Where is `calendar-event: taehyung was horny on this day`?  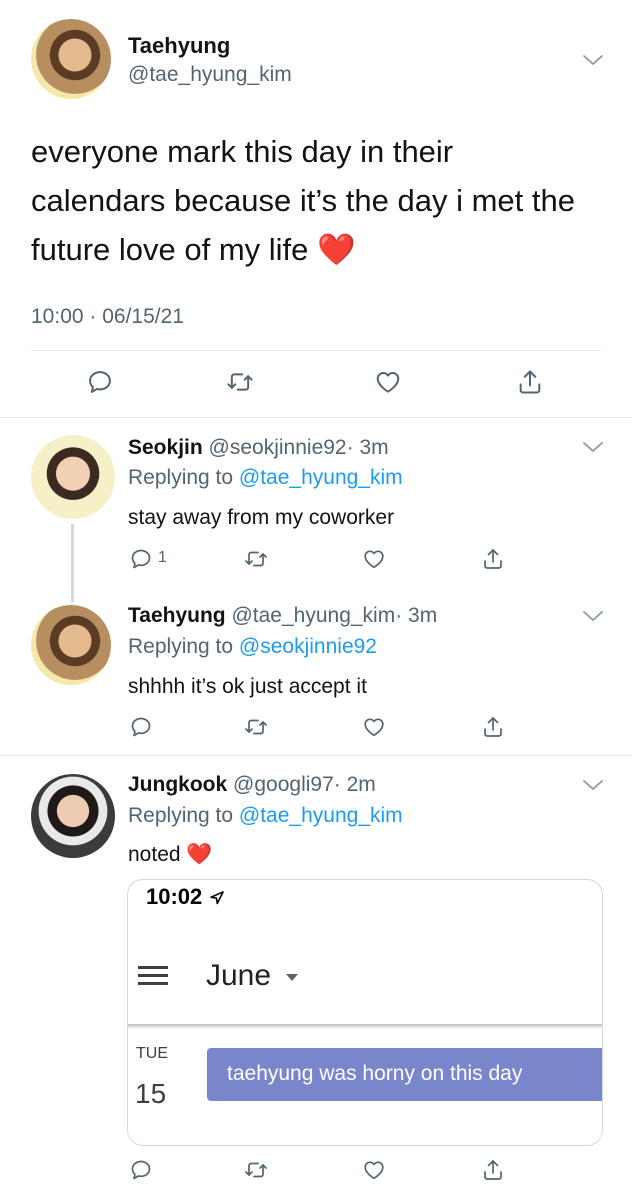 calendar-event: taehyung was horny on this day is located at coordinates (404, 1074).